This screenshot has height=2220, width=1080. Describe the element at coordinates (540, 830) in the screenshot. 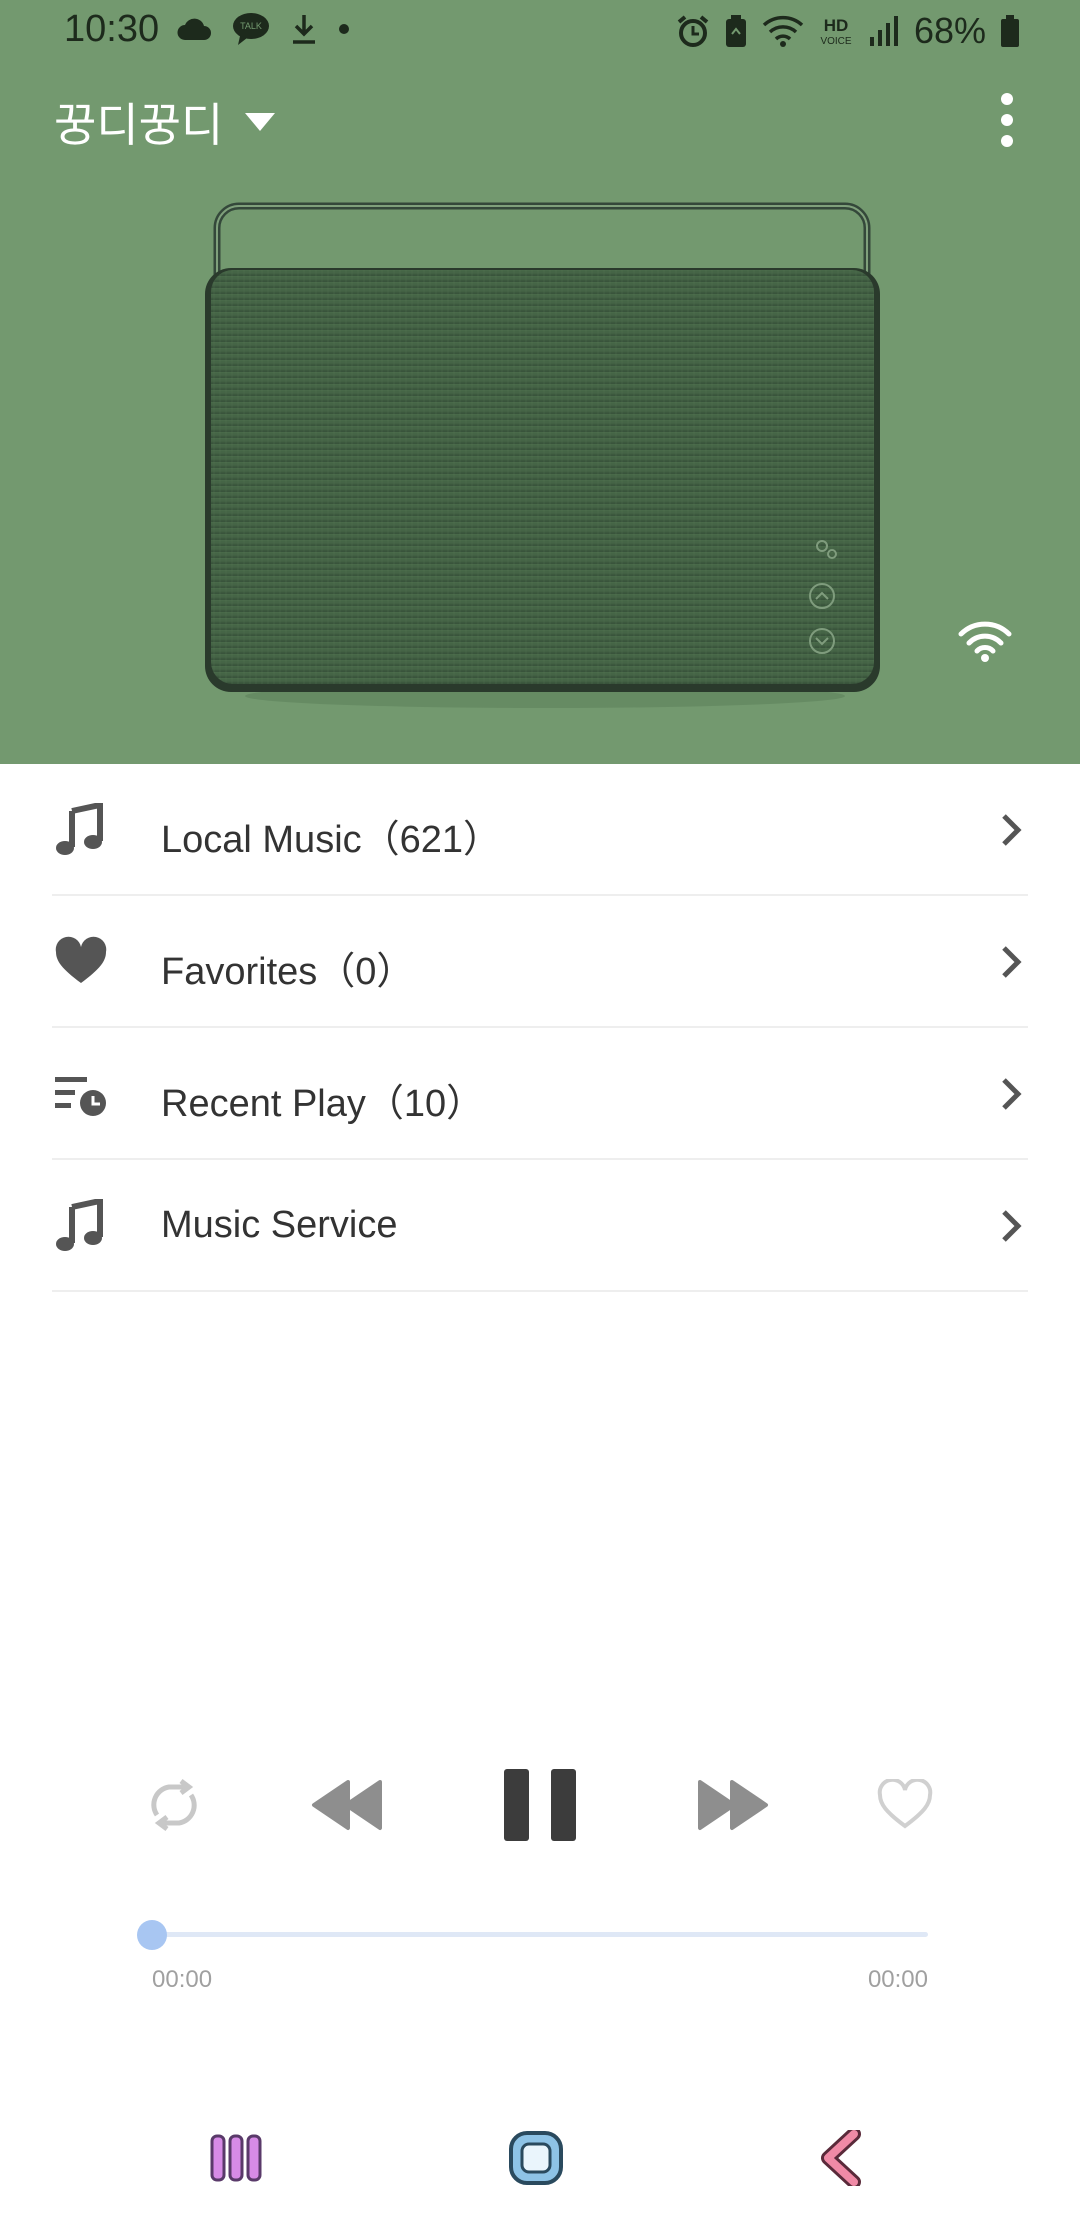

I see `menu-item-local-music: Local Music（621）` at that location.